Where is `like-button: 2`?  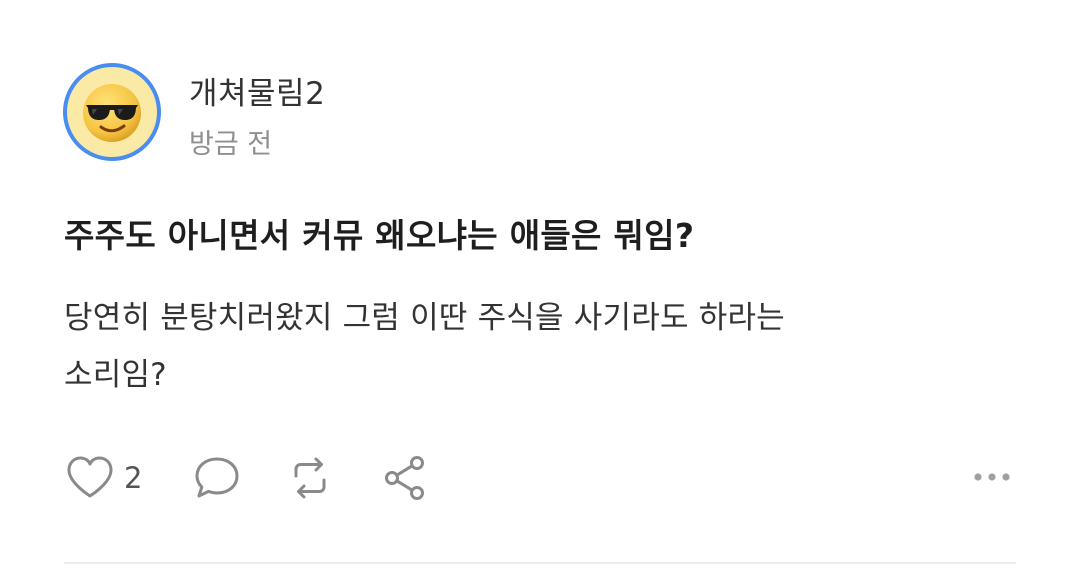 like-button: 2 is located at coordinates (103, 478).